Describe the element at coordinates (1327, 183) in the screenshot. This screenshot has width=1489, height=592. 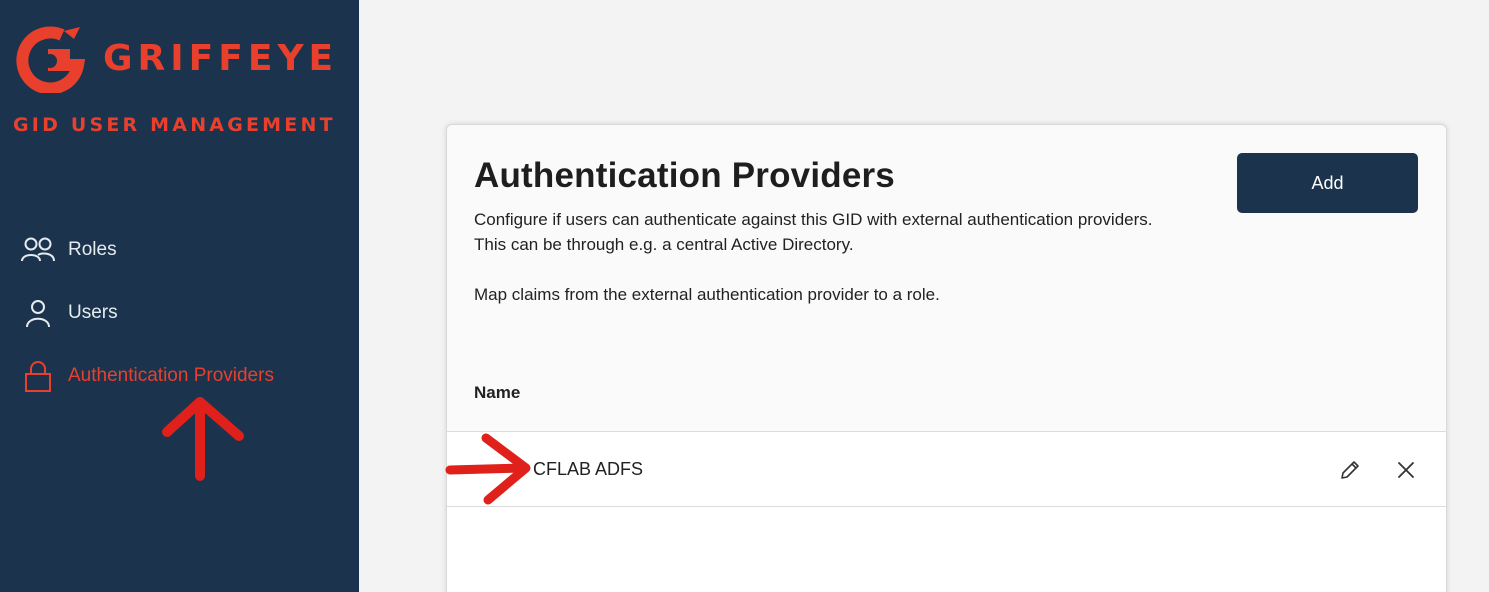
I see `add-button: Add` at that location.